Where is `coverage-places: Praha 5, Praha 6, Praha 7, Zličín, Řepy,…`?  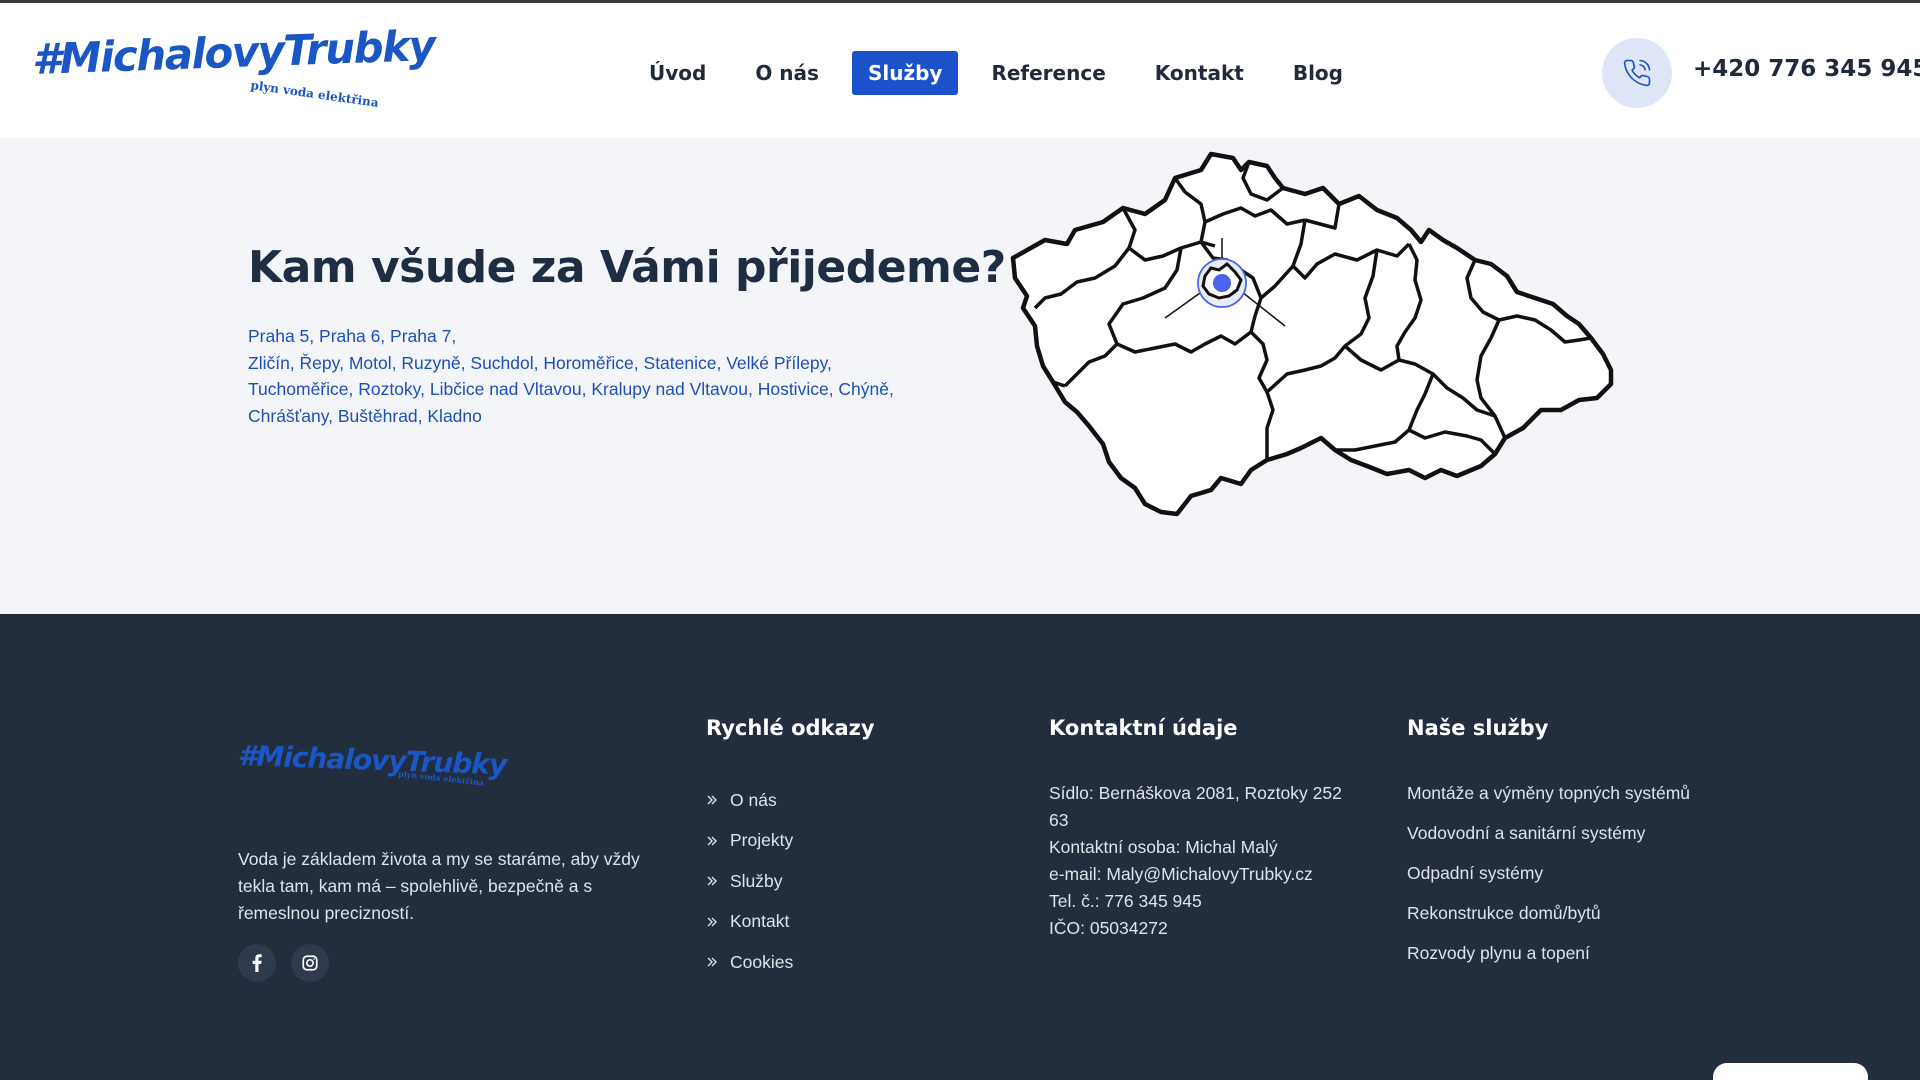 coverage-places: Praha 5, Praha 6, Praha 7, Zličín, Řepy,… is located at coordinates (598, 376).